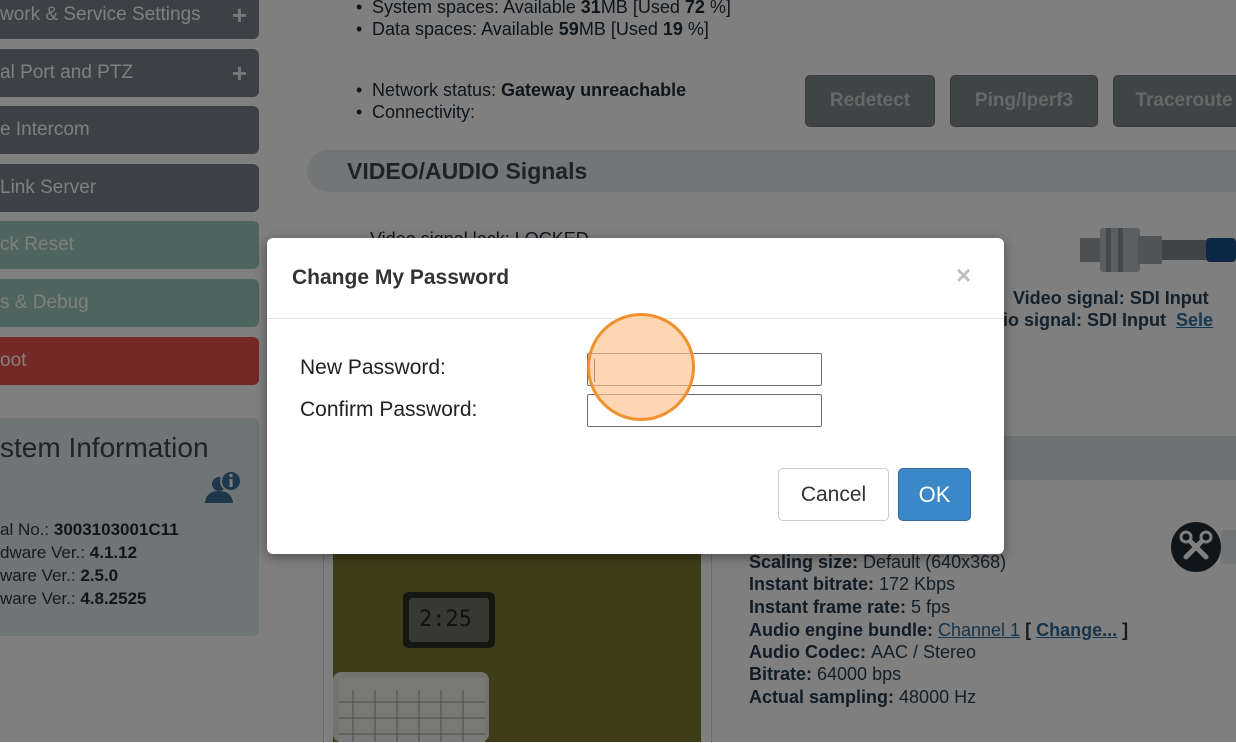  Describe the element at coordinates (401, 277) in the screenshot. I see `dialog-title: Change My Password` at that location.